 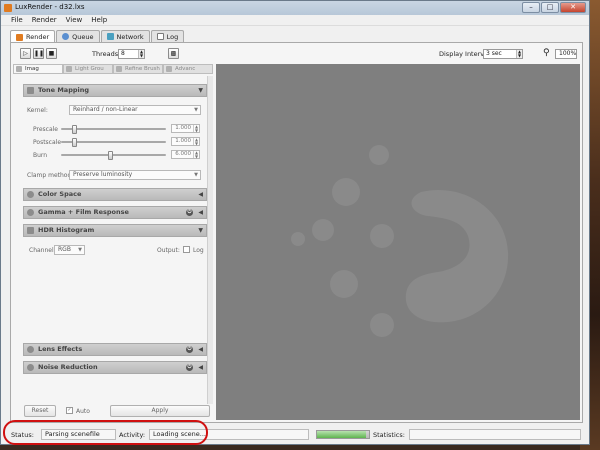 What do you see at coordinates (119, 69) in the screenshot?
I see `brush-icon` at bounding box center [119, 69].